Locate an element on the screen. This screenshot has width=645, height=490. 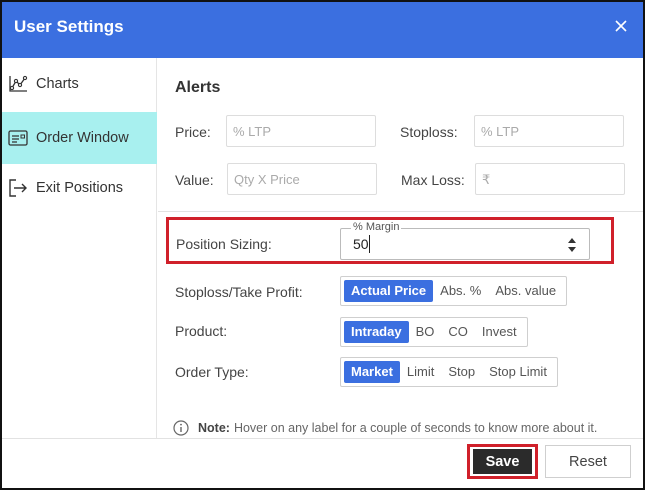
order-type-toggle: Market Limit Stop Stop Limit is located at coordinates (449, 372).